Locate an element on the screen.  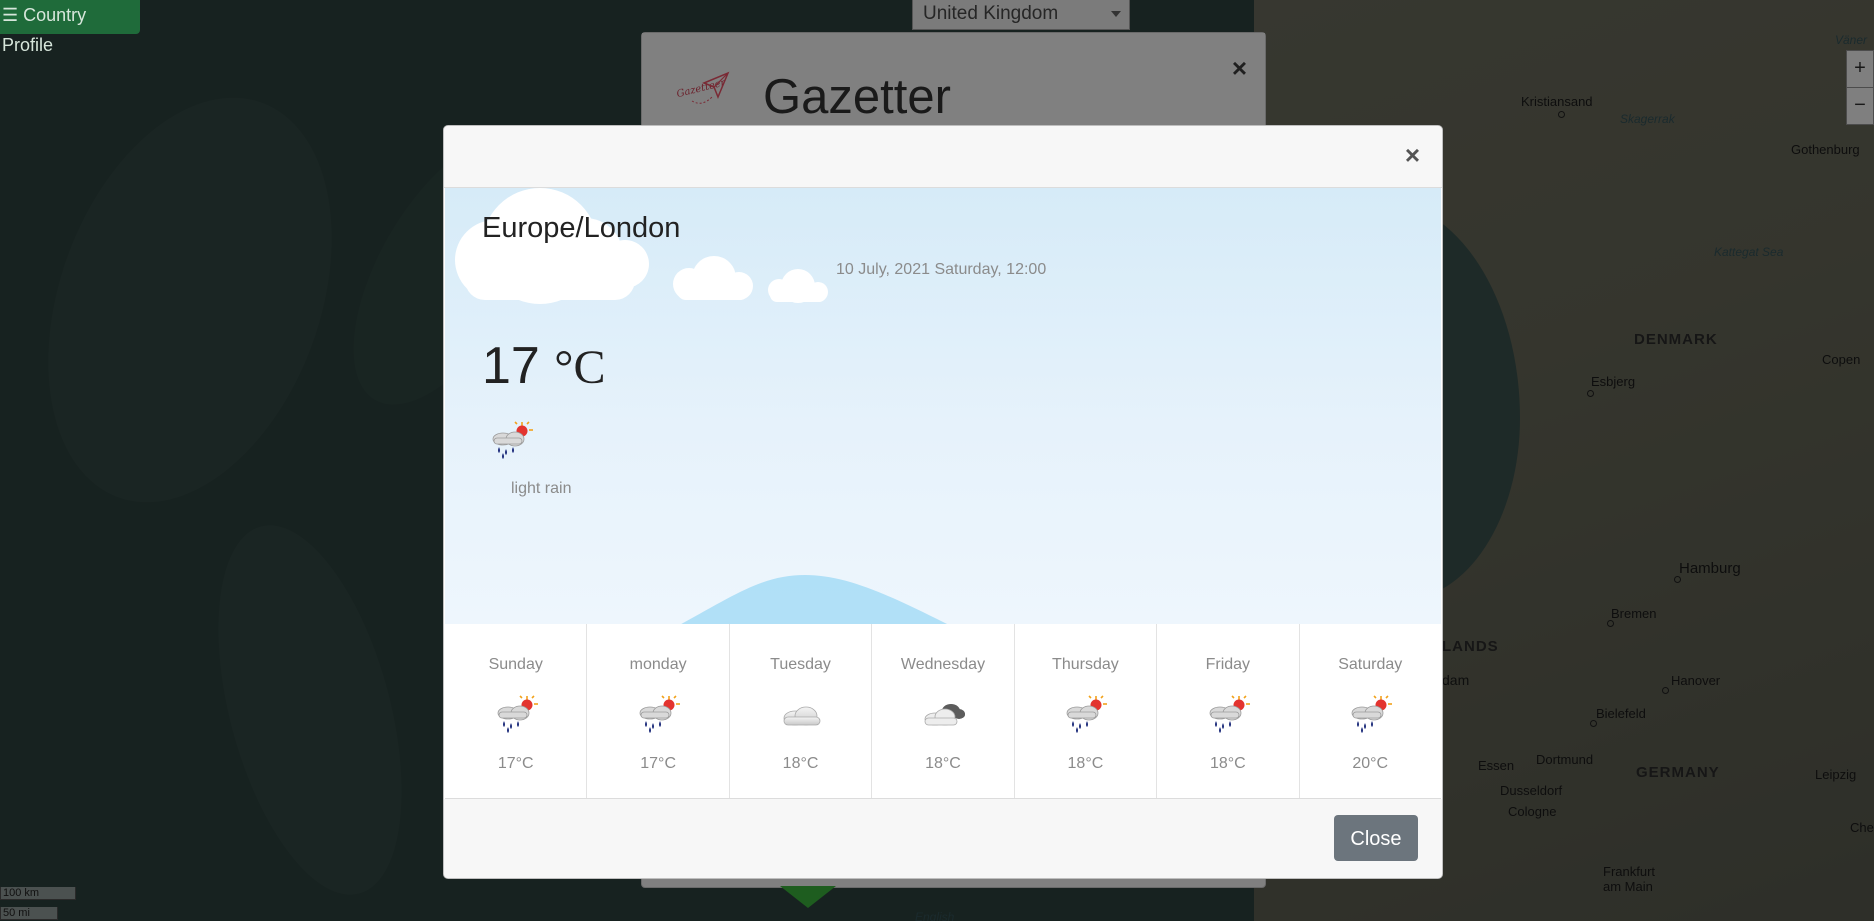
forecast-day: Tuesday 18°C is located at coordinates (801, 711).